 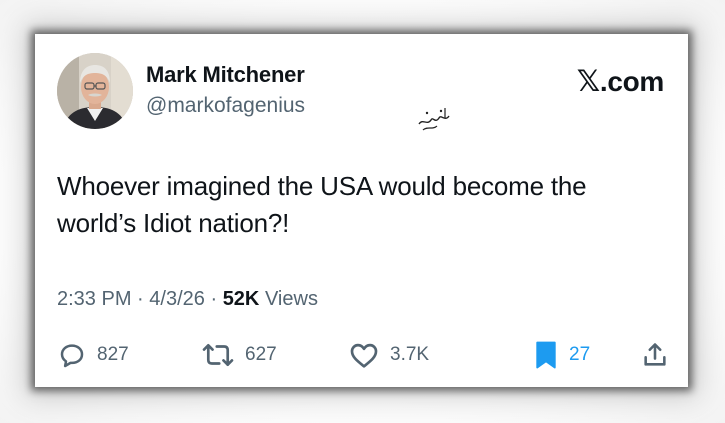 What do you see at coordinates (410, 354) in the screenshot?
I see `like-count: 3.7K` at bounding box center [410, 354].